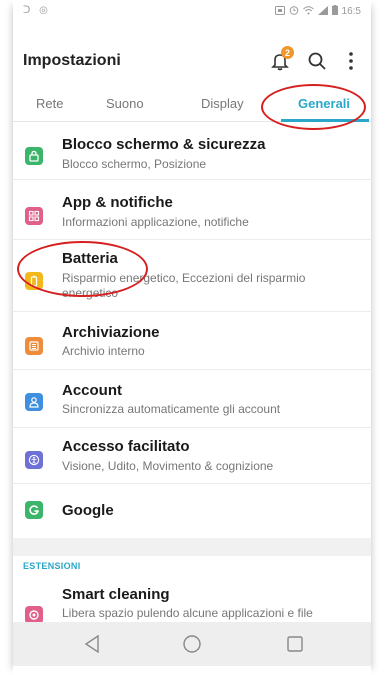  Describe the element at coordinates (280, 60) in the screenshot. I see `notifications-button: 2` at that location.